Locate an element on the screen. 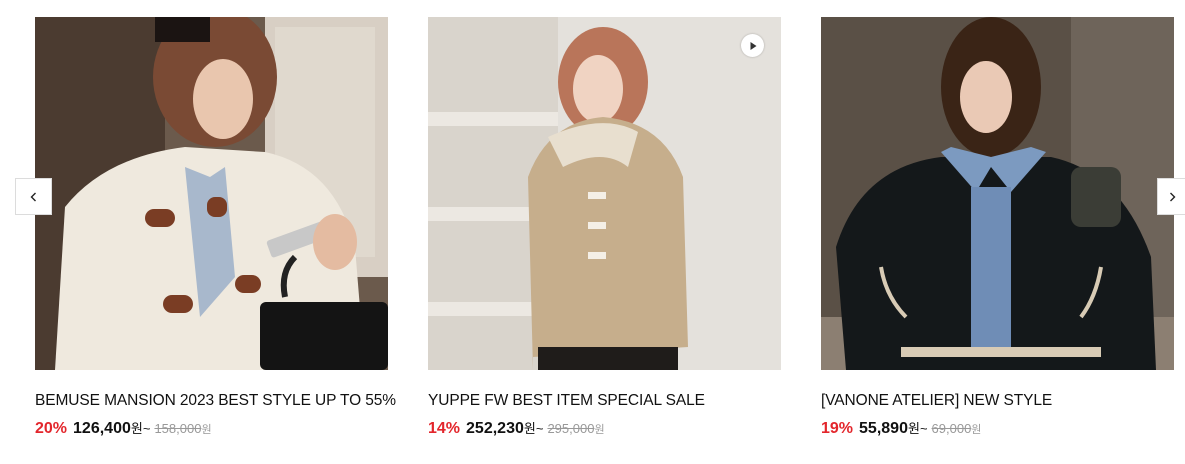  original-price: 295,000 is located at coordinates (571, 428).